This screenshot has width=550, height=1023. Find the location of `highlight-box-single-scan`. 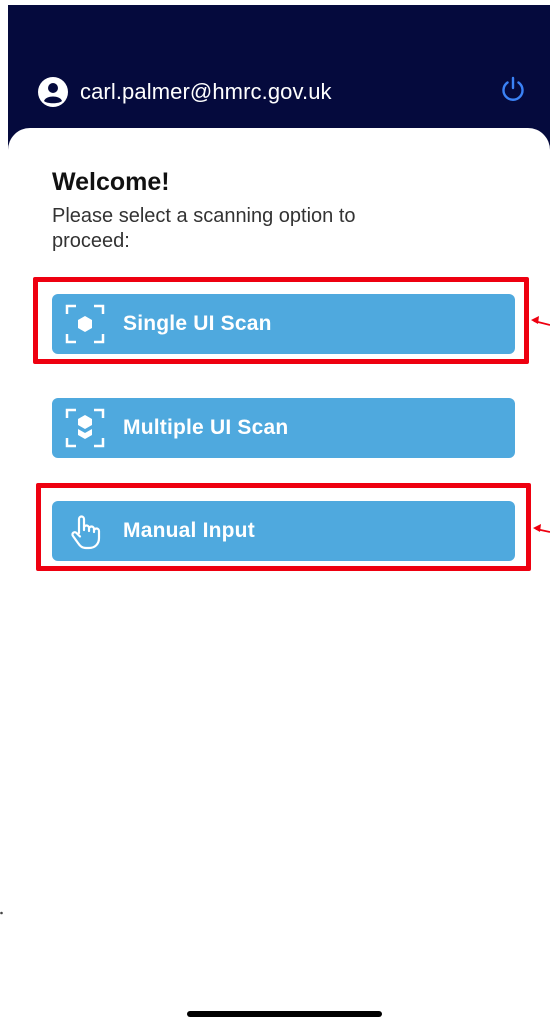

highlight-box-single-scan is located at coordinates (281, 320).